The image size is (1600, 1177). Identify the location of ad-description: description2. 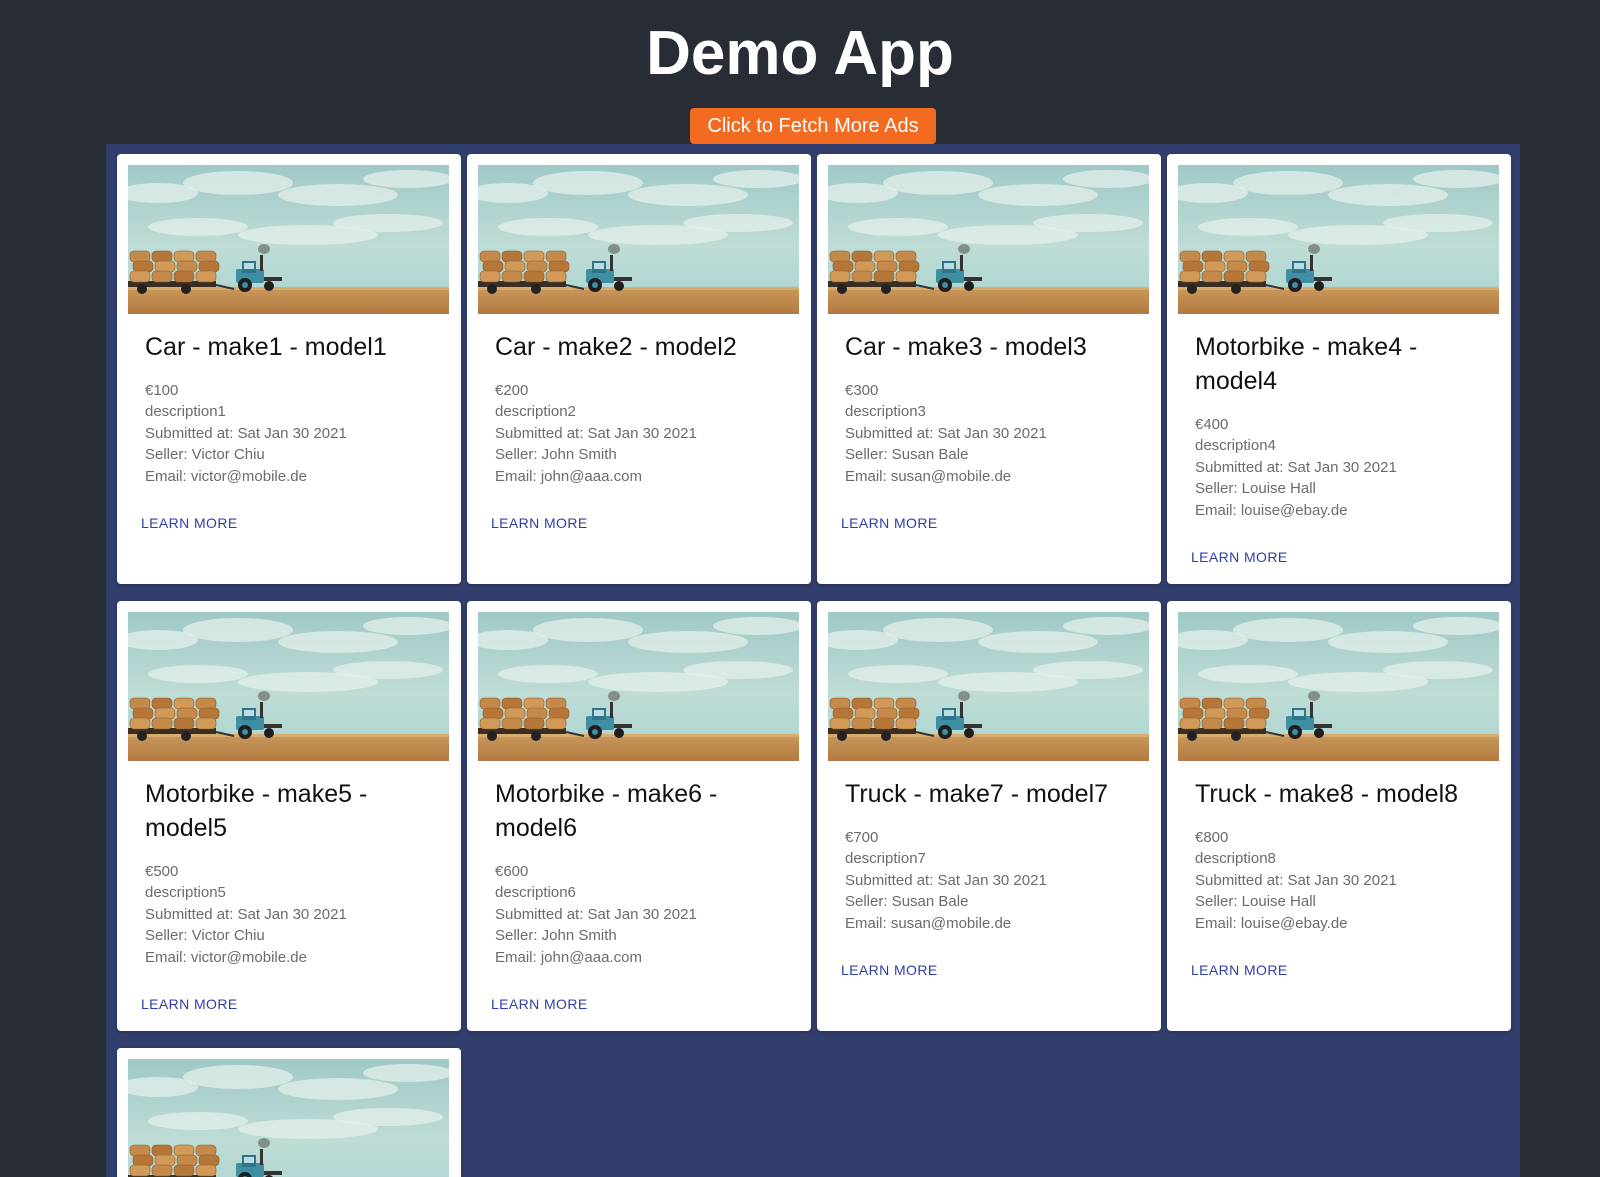
(535, 412).